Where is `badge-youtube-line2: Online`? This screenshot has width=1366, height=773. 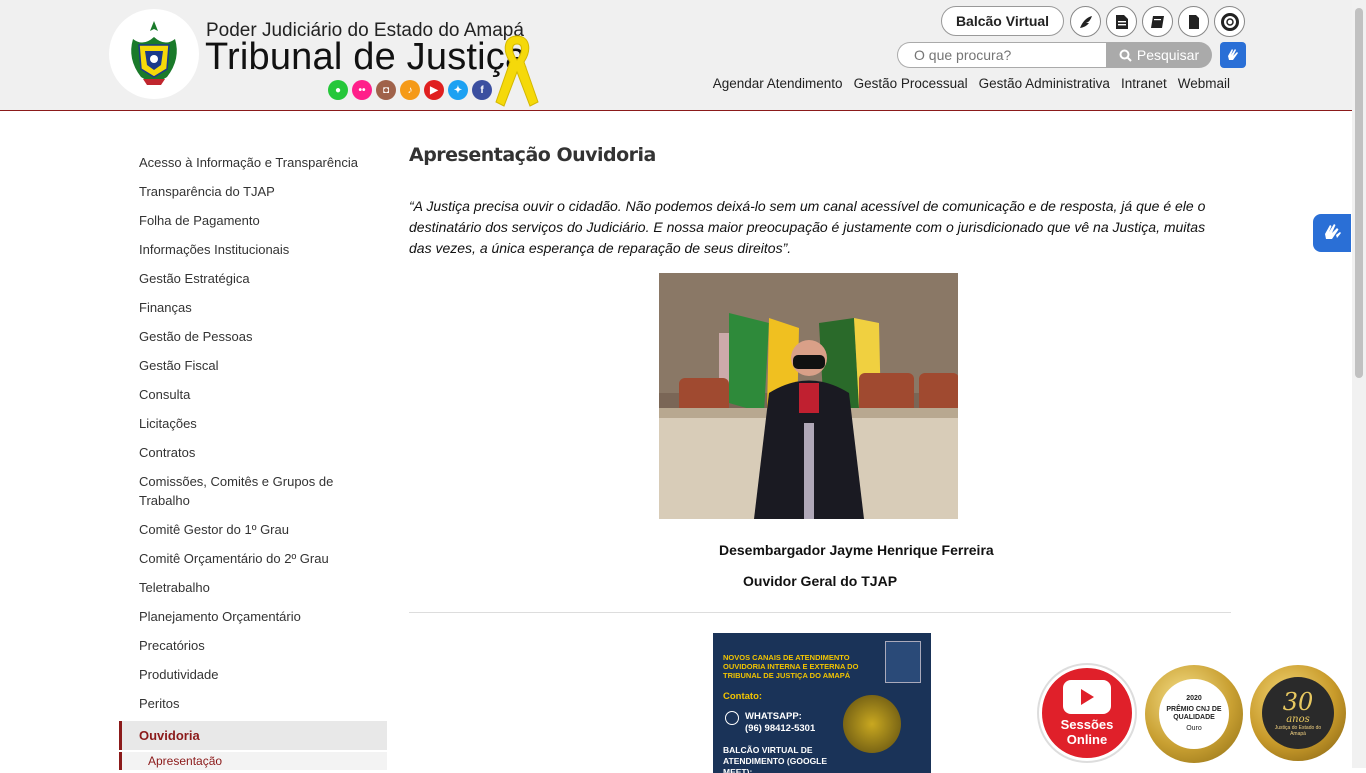
badge-youtube-line2: Online is located at coordinates (1087, 739).